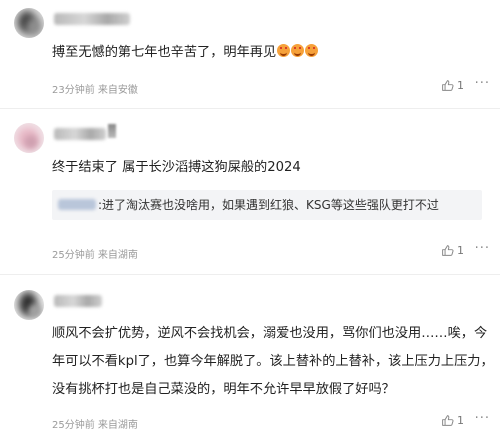  I want to click on comment-text-line: 没有挑杯打也是自己菜没的，明年不允许早早放假了好吗？, so click(223, 389).